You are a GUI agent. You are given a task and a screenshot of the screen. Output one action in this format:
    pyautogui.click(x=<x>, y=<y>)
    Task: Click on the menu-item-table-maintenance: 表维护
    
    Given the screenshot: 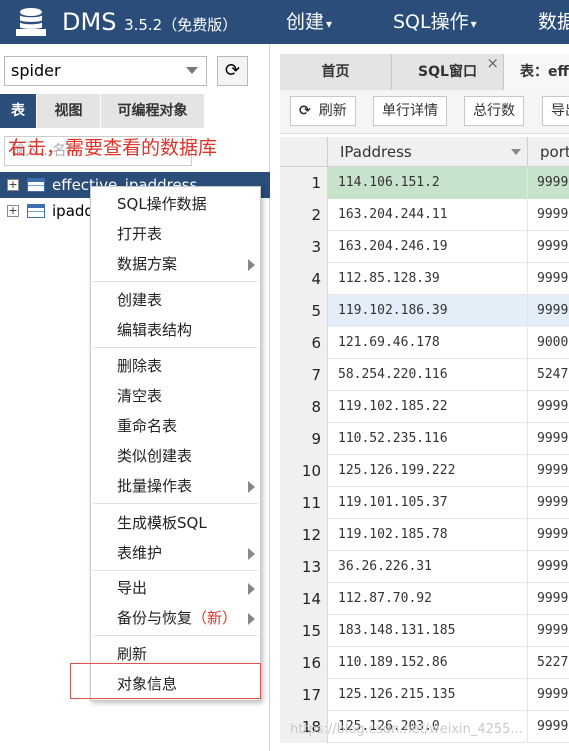 What is the action you would take?
    pyautogui.click(x=175, y=553)
    